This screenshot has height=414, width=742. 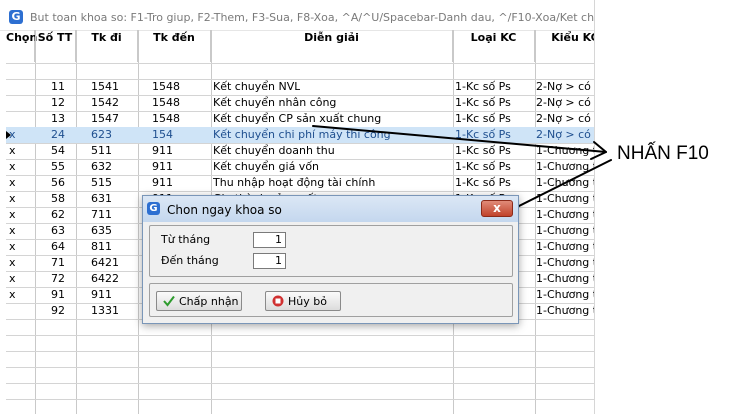 What do you see at coordinates (663, 153) in the screenshot?
I see `instruction-label: NHẤN F10` at bounding box center [663, 153].